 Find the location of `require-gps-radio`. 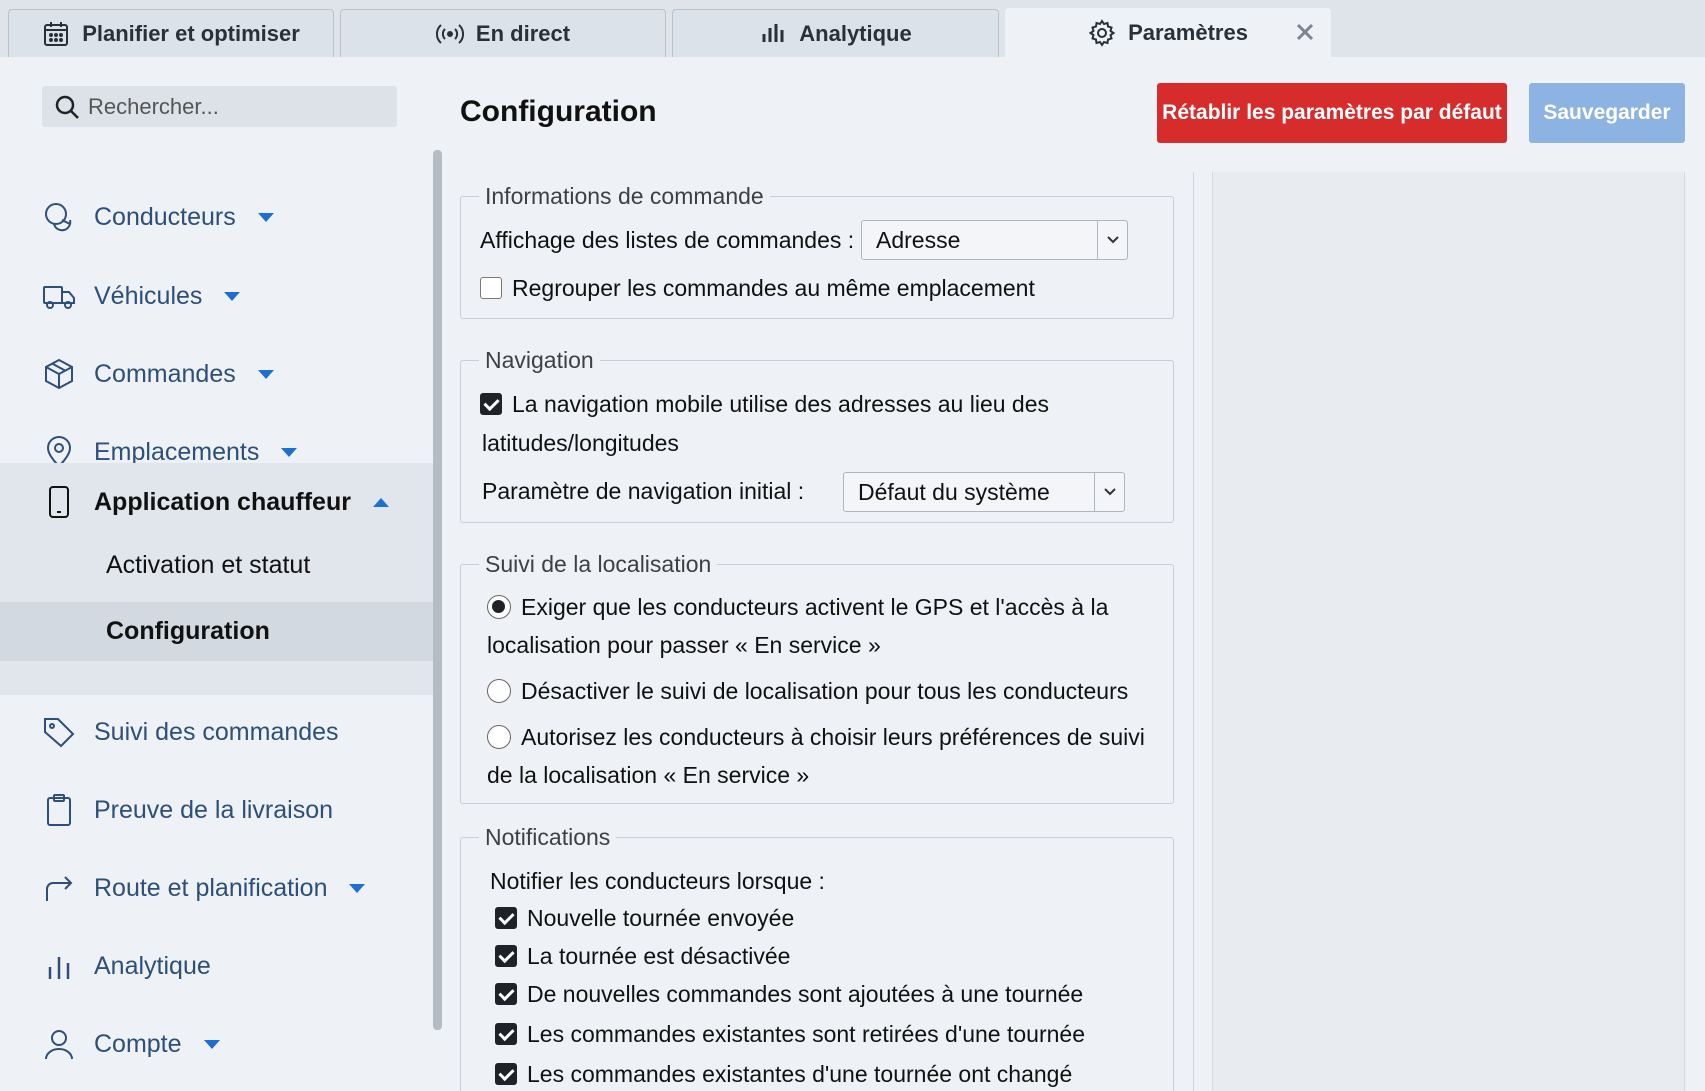

require-gps-radio is located at coordinates (499, 607).